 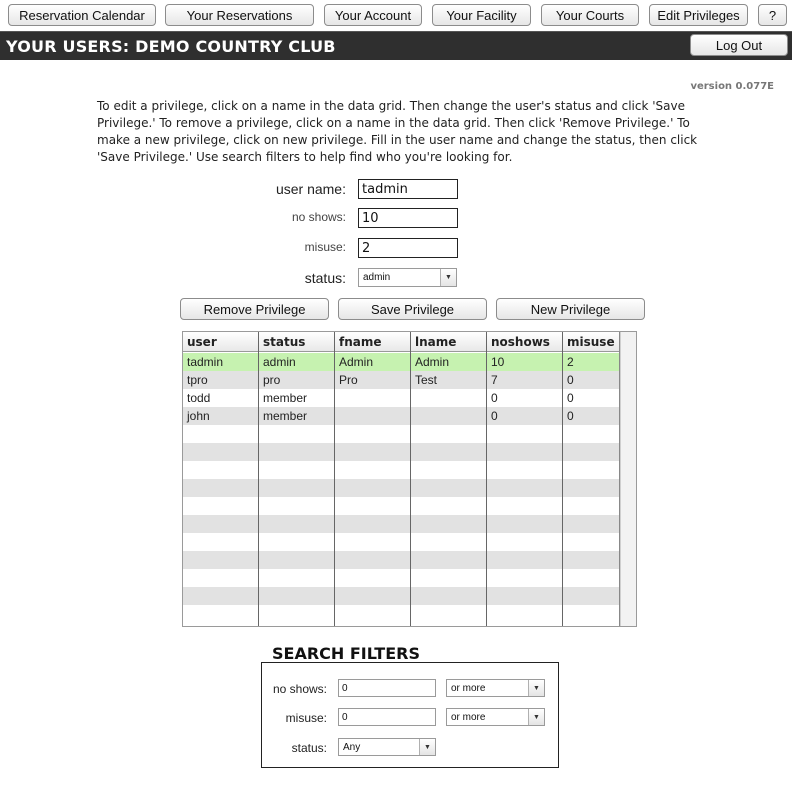 What do you see at coordinates (318, 217) in the screenshot?
I see `no-shows-label: no shows:` at bounding box center [318, 217].